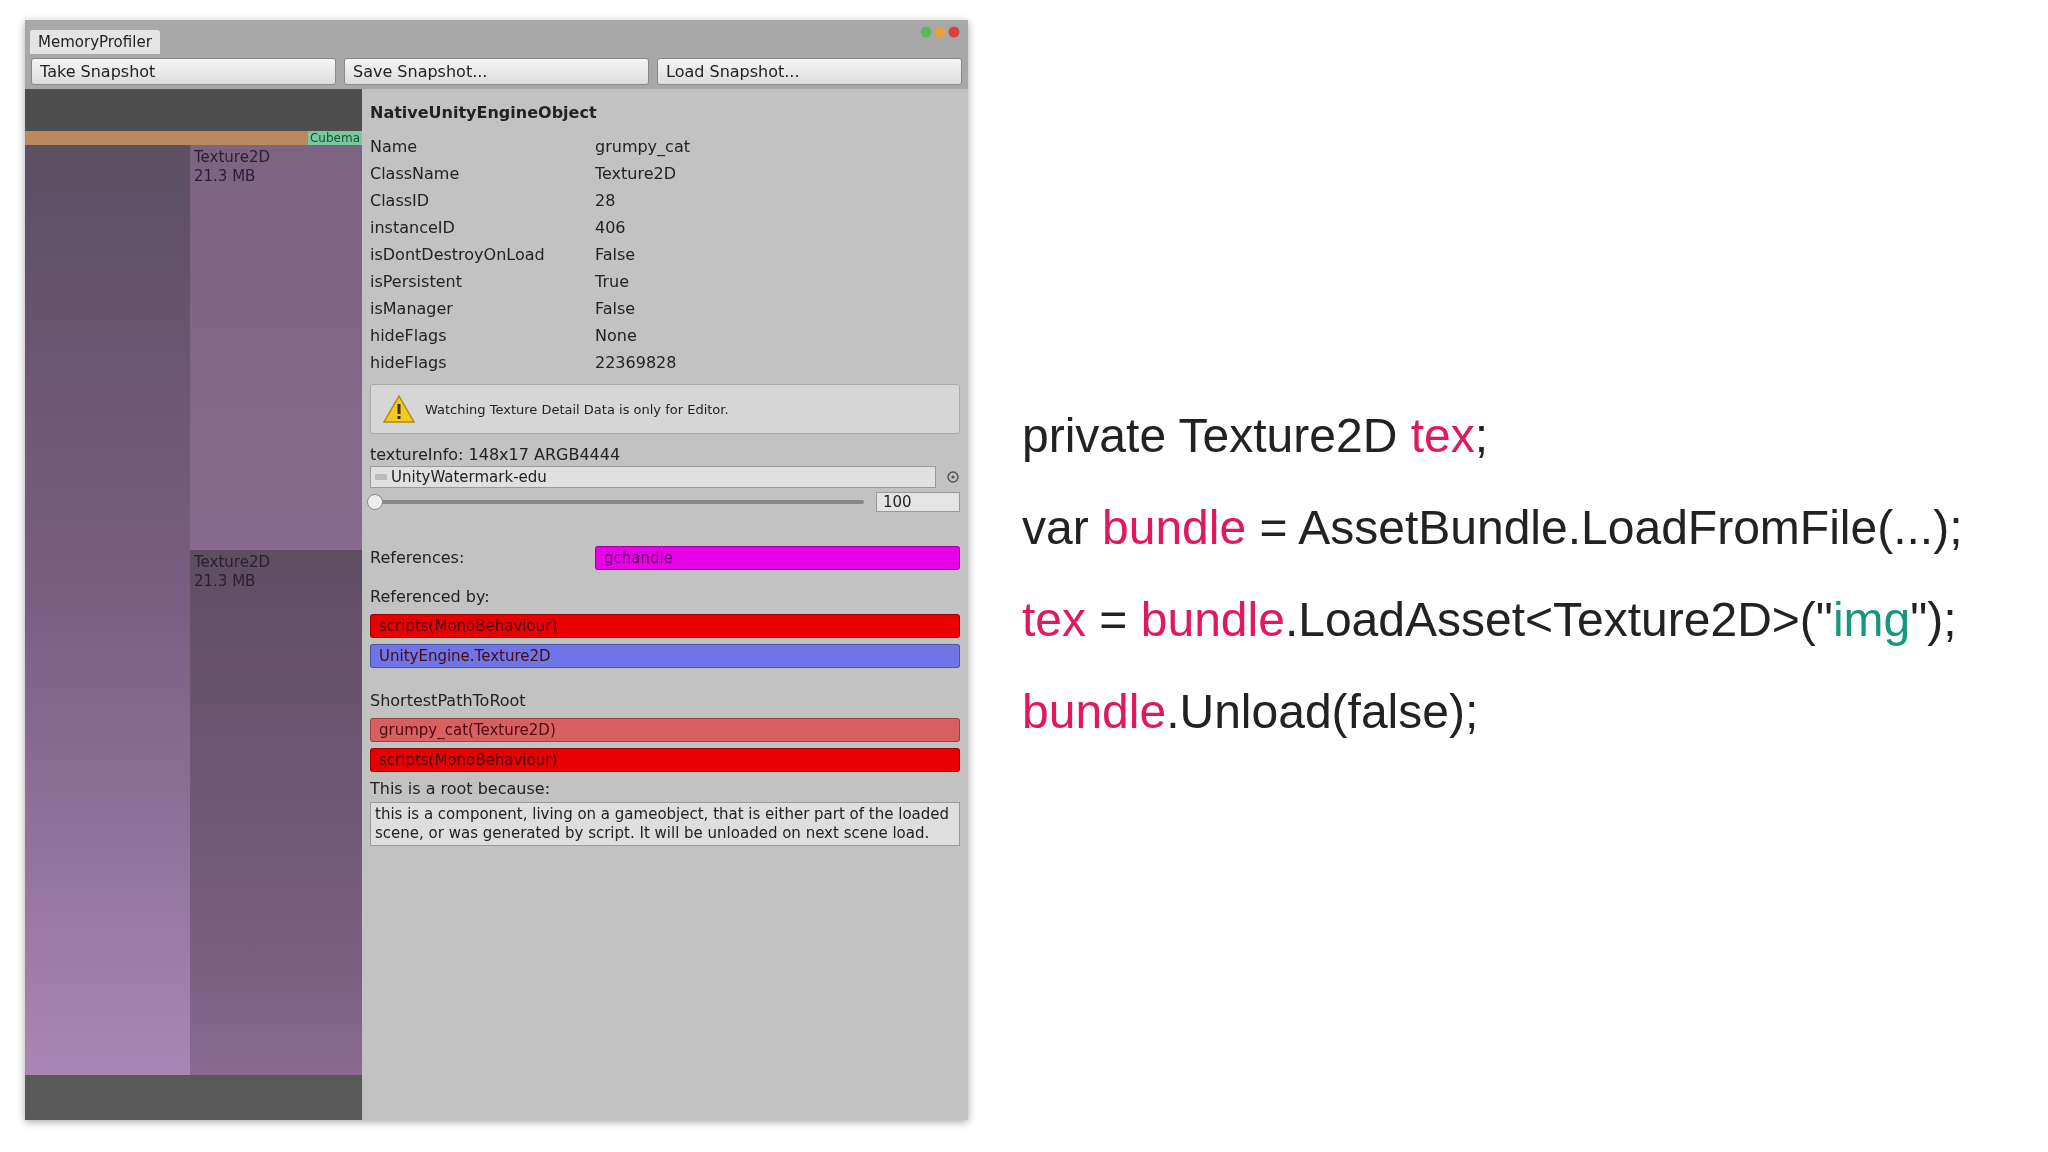 This screenshot has width=2048, height=1152. I want to click on code-line: private Texture2D tex;, so click(1255, 436).